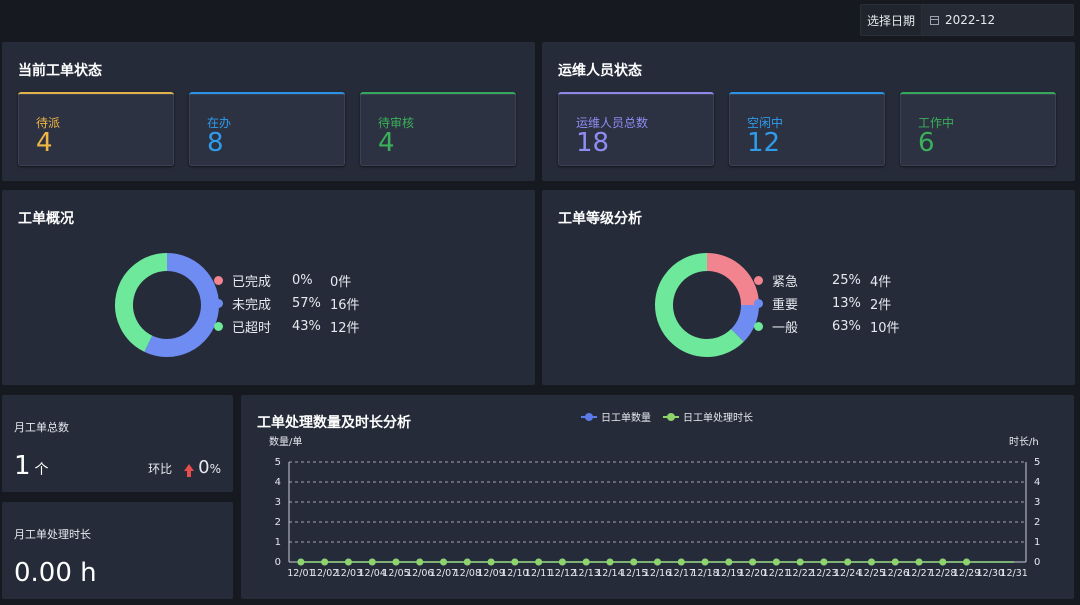  Describe the element at coordinates (926, 143) in the screenshot. I see `stat-value: 6` at that location.